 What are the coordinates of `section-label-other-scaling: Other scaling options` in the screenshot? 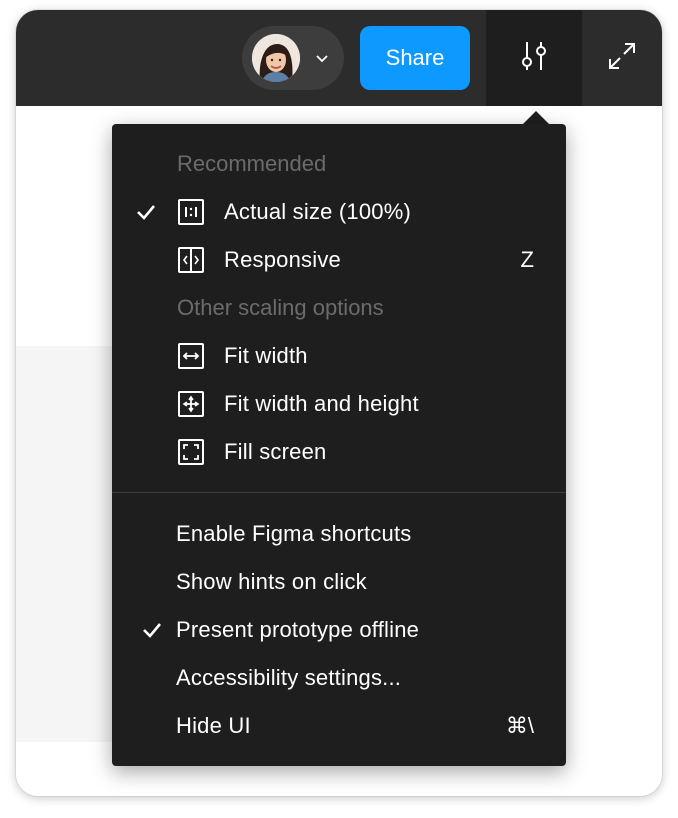 It's located at (280, 307).